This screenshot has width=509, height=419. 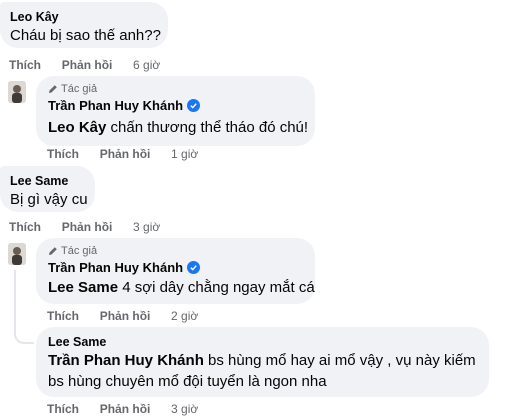 I want to click on mention-tag: Trần Phan Huy Khánh, so click(x=126, y=360).